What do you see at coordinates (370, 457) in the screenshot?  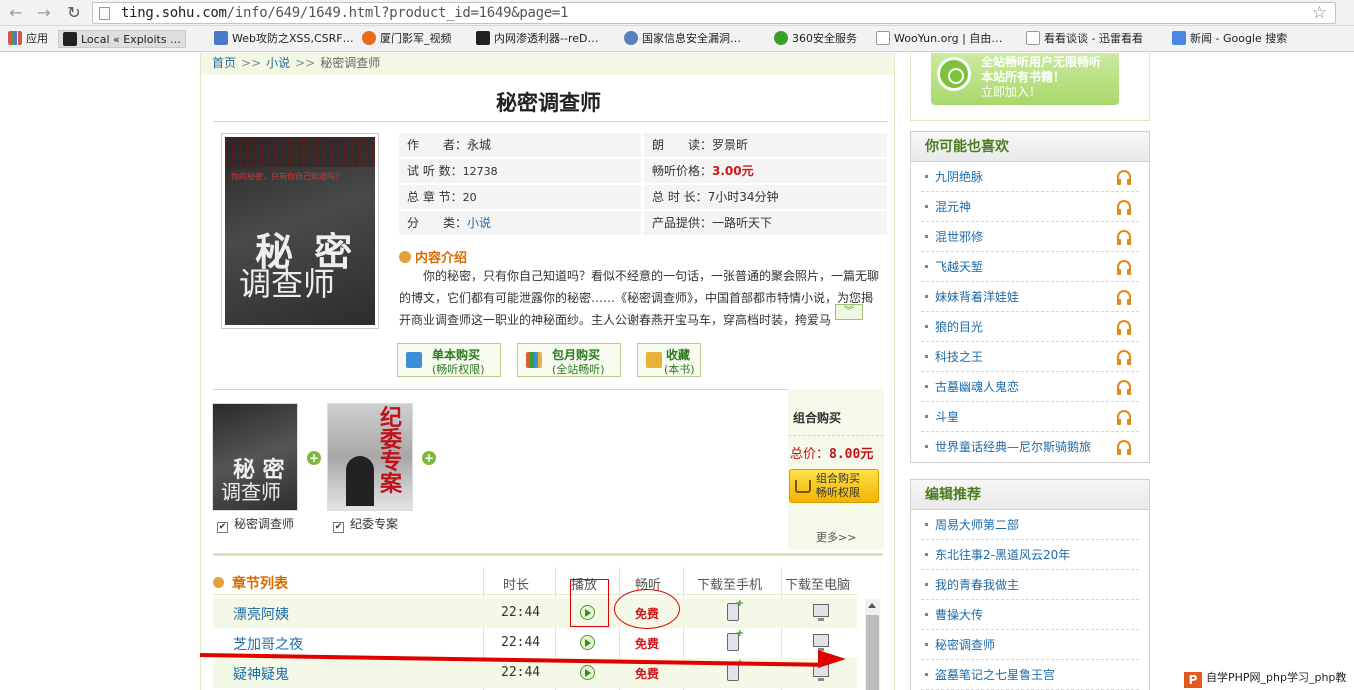 I see `combo-book-cover: 纪委专案` at bounding box center [370, 457].